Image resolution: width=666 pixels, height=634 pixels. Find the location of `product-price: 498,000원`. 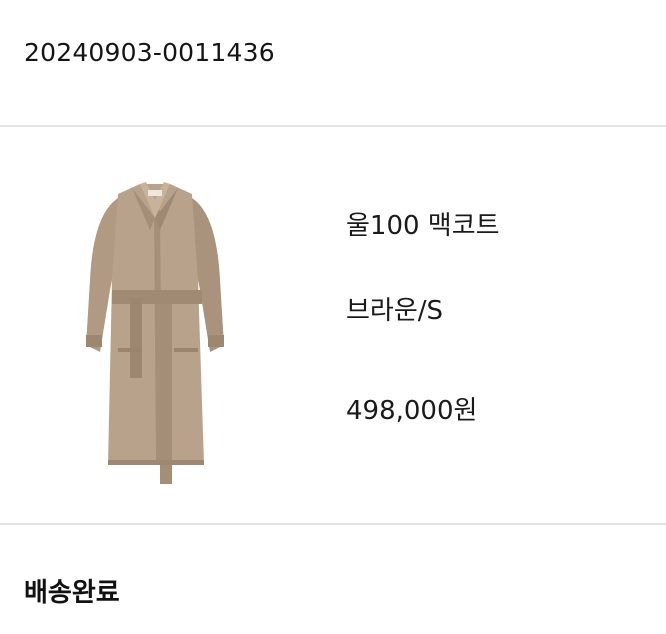

product-price: 498,000원 is located at coordinates (412, 411).